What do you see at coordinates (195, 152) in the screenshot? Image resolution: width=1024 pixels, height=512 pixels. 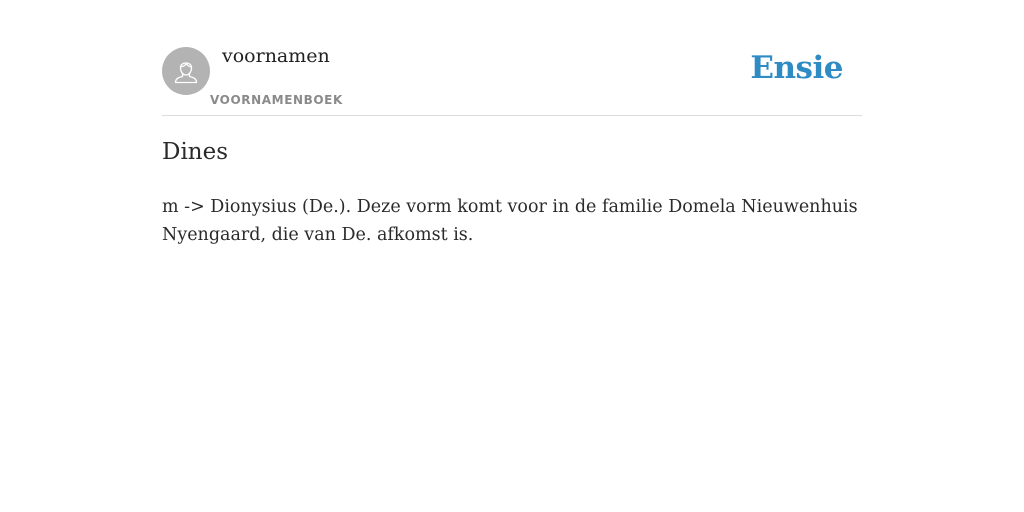 I see `entry-title: Dines` at bounding box center [195, 152].